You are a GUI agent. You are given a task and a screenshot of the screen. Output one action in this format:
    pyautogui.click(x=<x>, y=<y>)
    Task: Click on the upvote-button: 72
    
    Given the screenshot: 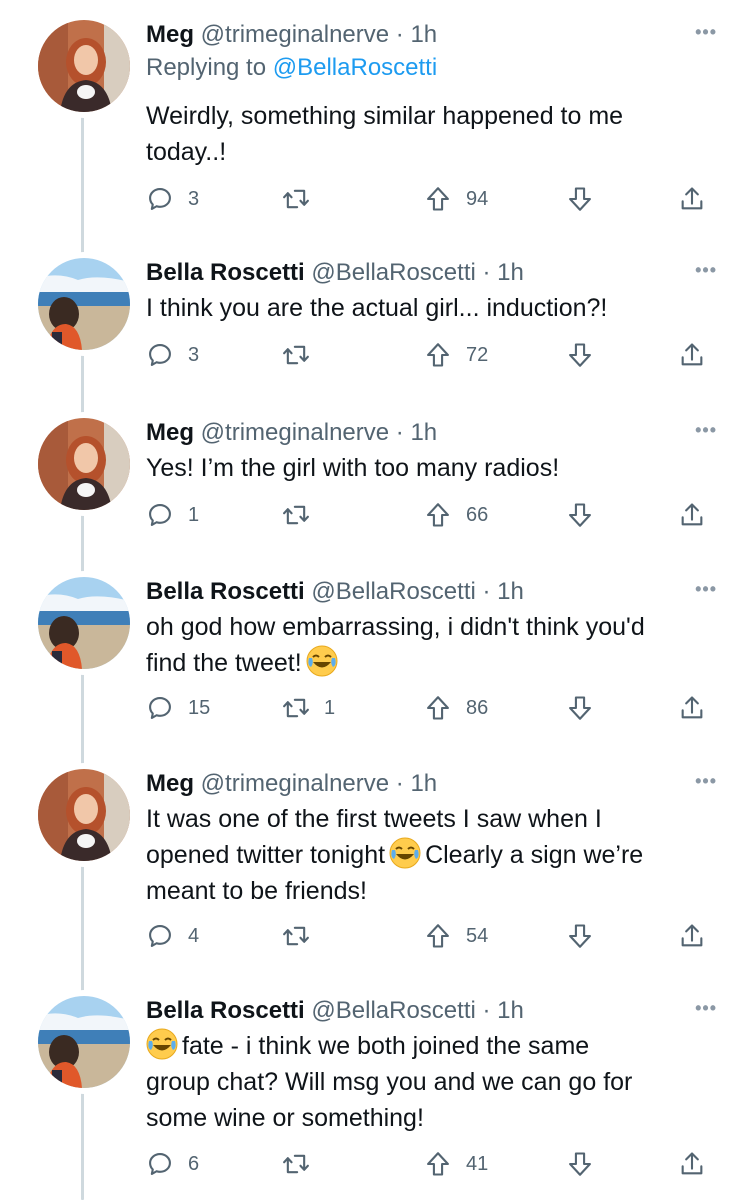 What is the action you would take?
    pyautogui.click(x=456, y=355)
    